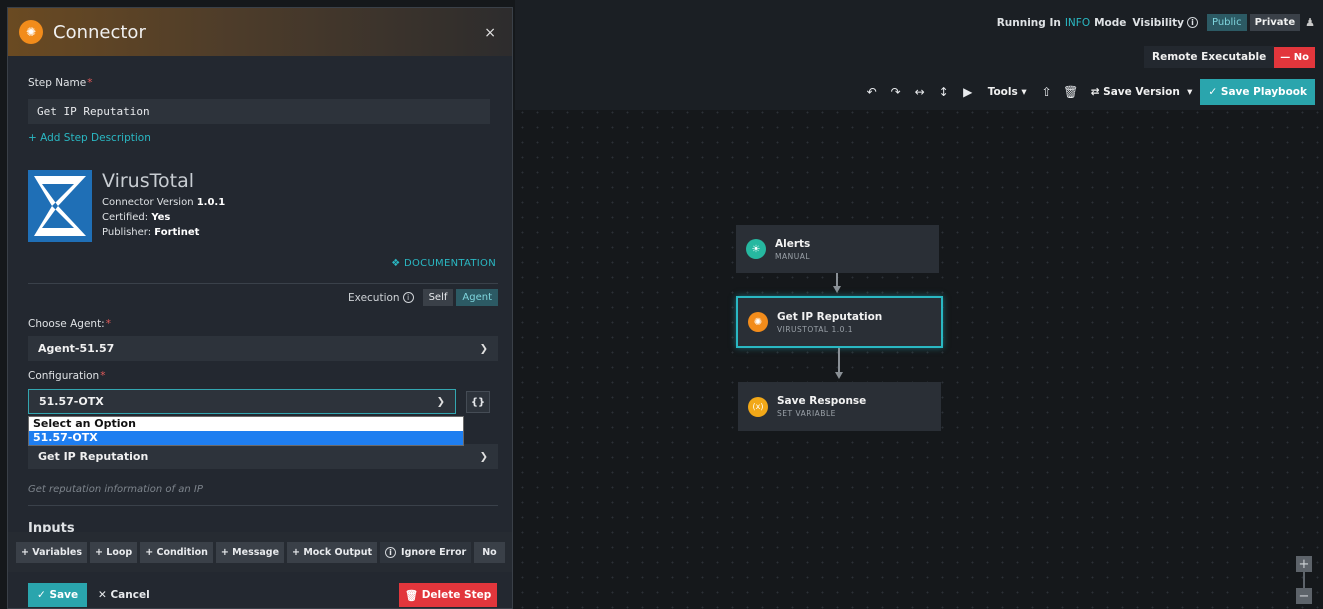 Image resolution: width=1323 pixels, height=609 pixels. I want to click on choose-agent-label: Choose Agent:*, so click(69, 324).